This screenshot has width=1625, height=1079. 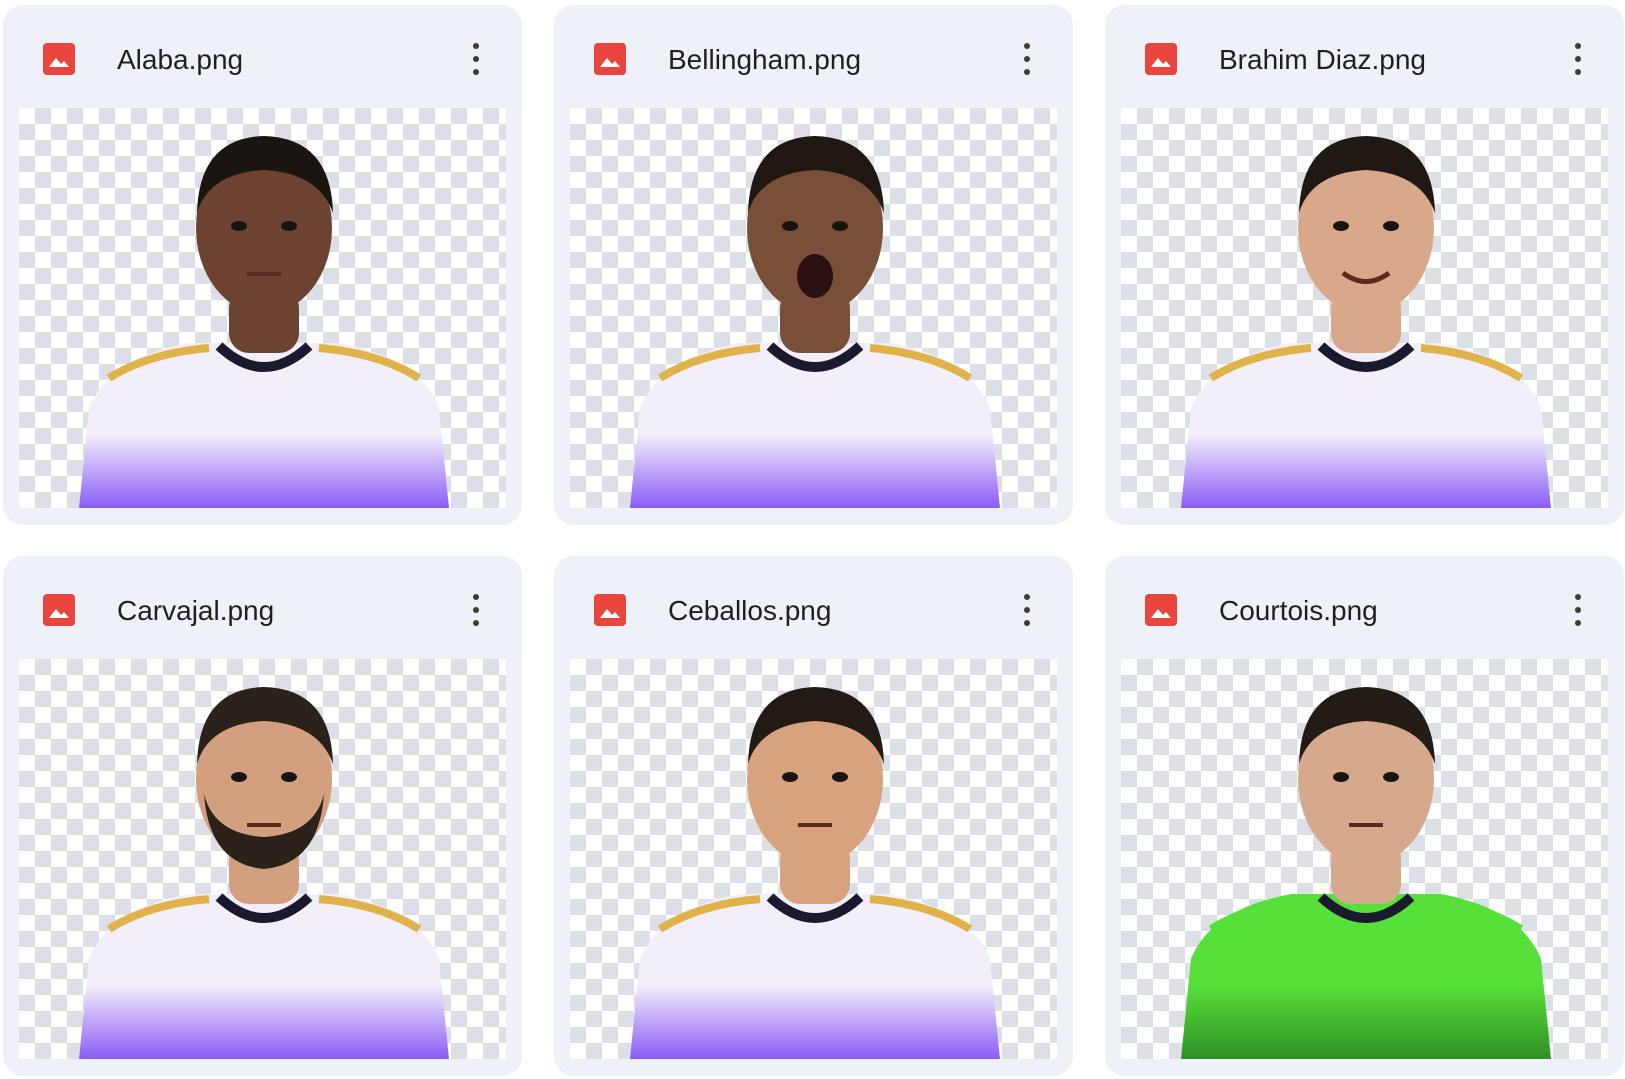 I want to click on file-name: Ceballos.png, so click(x=750, y=610).